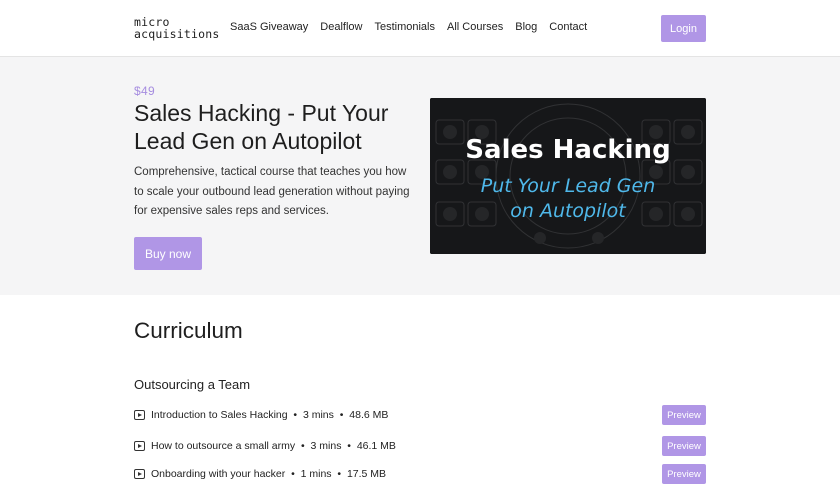  Describe the element at coordinates (223, 446) in the screenshot. I see `lesson-name: How to outsource a small army` at that location.